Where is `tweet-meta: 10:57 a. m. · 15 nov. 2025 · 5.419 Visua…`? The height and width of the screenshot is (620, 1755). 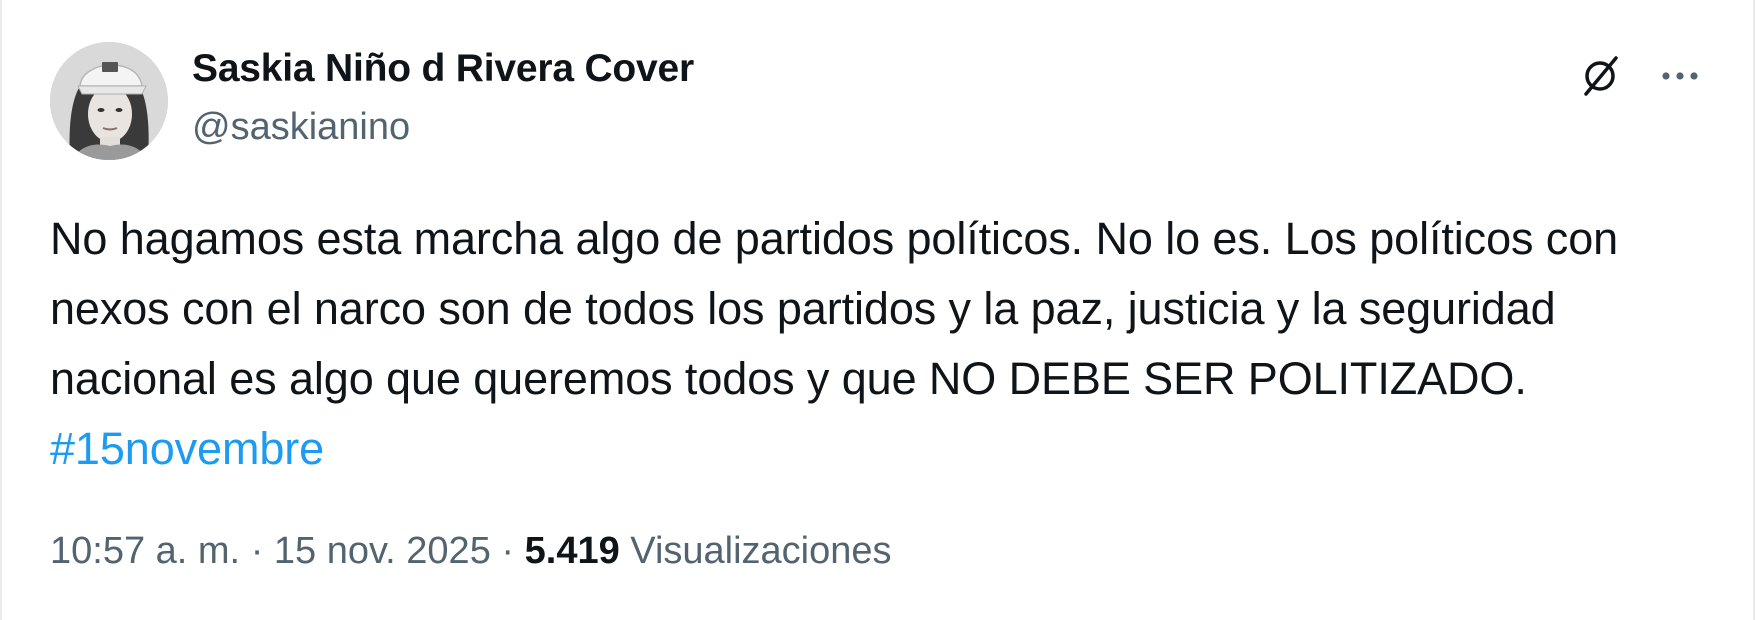 tweet-meta: 10:57 a. m. · 15 nov. 2025 · 5.419 Visua… is located at coordinates (471, 551).